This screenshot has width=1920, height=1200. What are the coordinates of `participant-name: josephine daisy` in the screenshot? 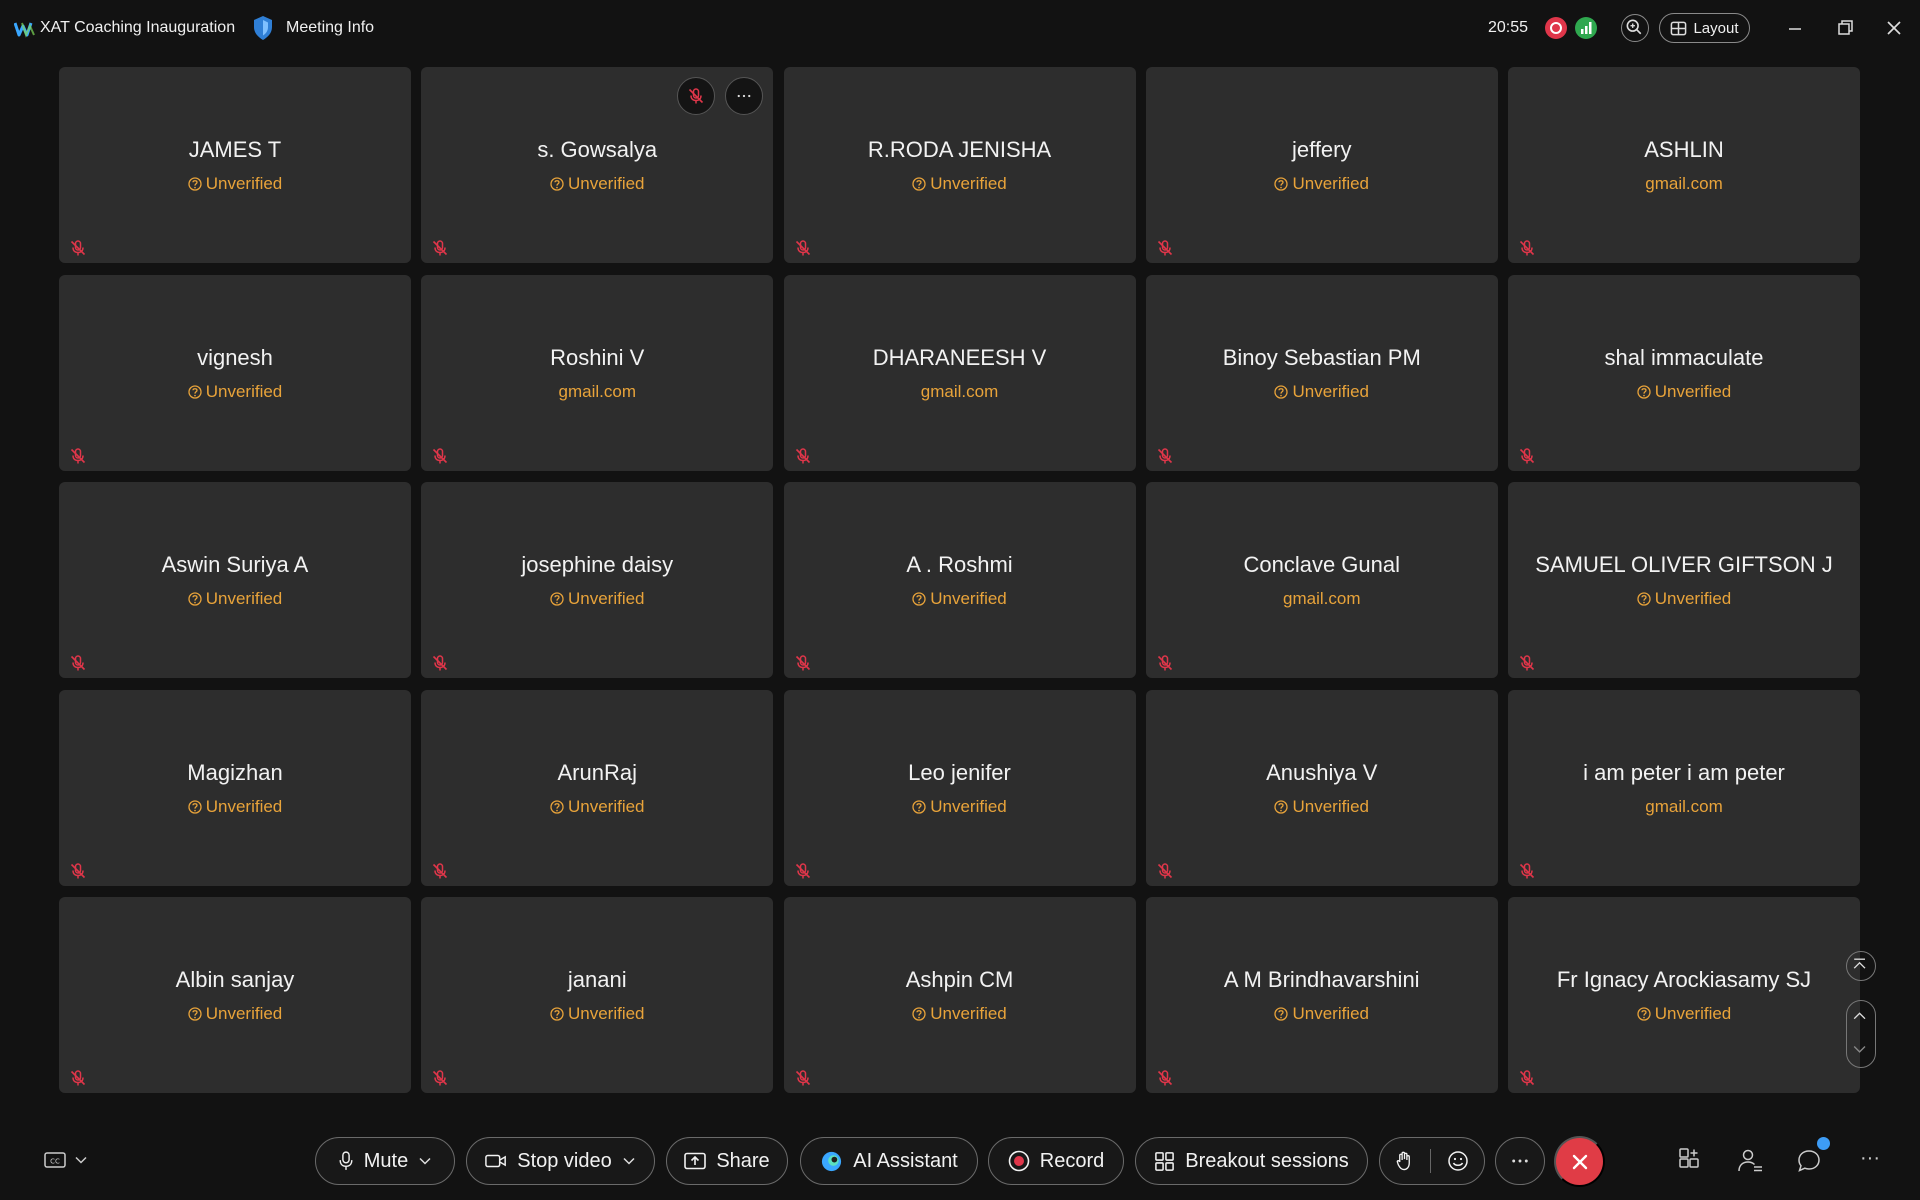 It's located at (597, 564).